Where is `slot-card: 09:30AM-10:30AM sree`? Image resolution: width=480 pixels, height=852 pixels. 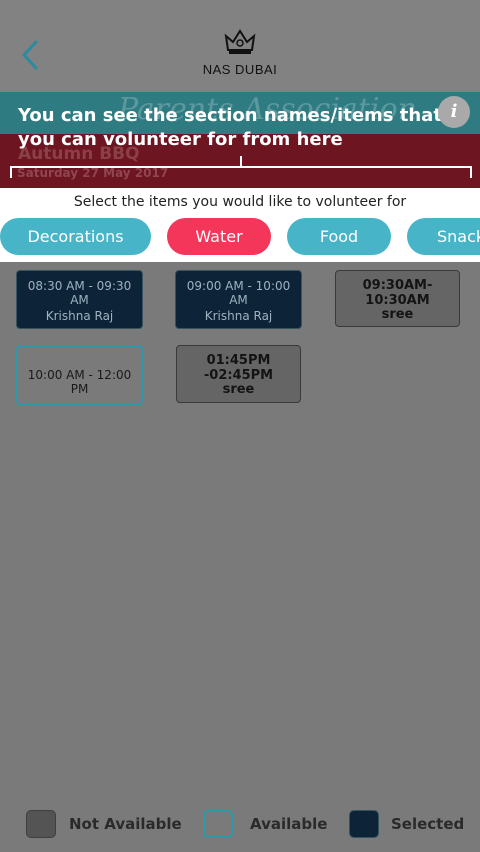
slot-card: 09:30AM-10:30AM sree is located at coordinates (397, 298).